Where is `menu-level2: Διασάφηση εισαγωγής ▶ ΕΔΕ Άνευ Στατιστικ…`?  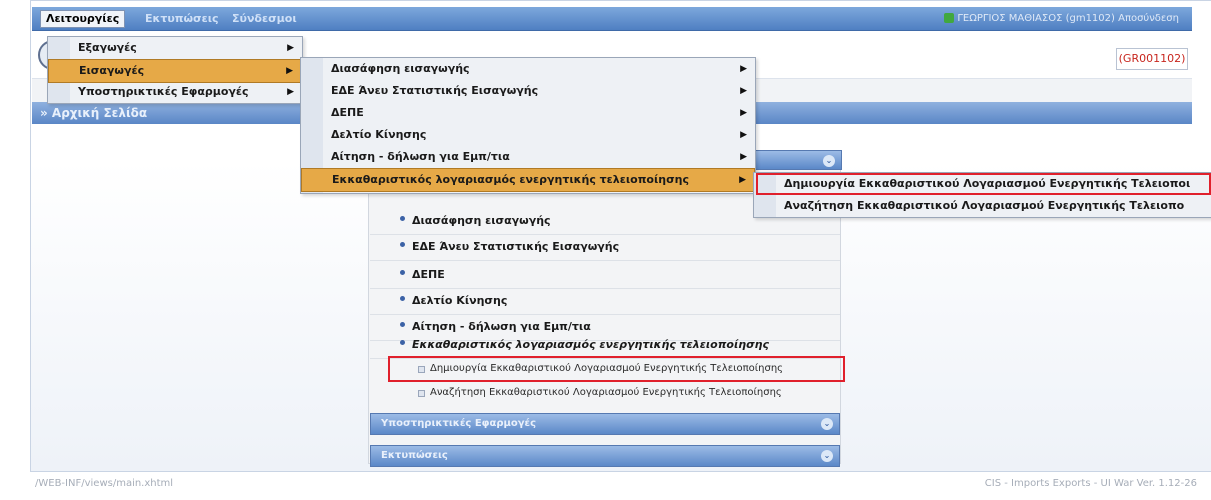 menu-level2: Διασάφηση εισαγωγής ▶ ΕΔΕ Άνευ Στατιστικ… is located at coordinates (528, 125).